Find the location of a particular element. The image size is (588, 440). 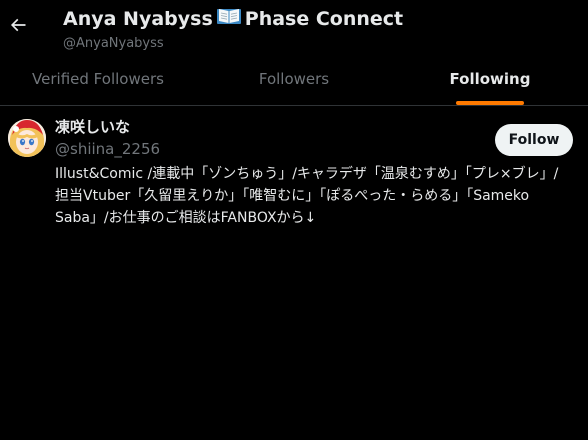

active-tab-indicator is located at coordinates (490, 103).